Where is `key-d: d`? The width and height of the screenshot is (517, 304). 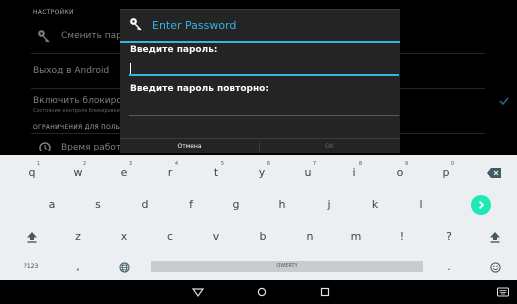 key-d: d is located at coordinates (145, 205).